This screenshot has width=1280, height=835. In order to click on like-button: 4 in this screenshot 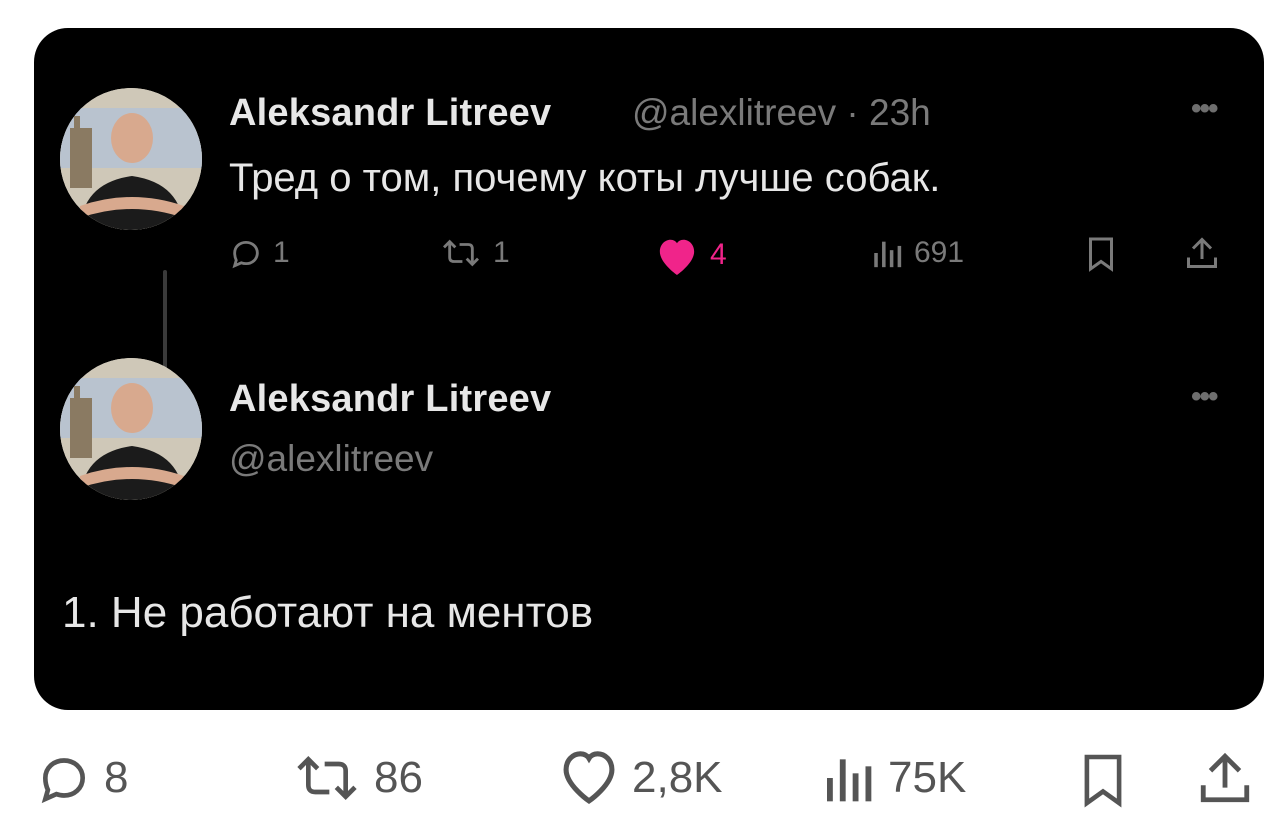, I will do `click(690, 255)`.